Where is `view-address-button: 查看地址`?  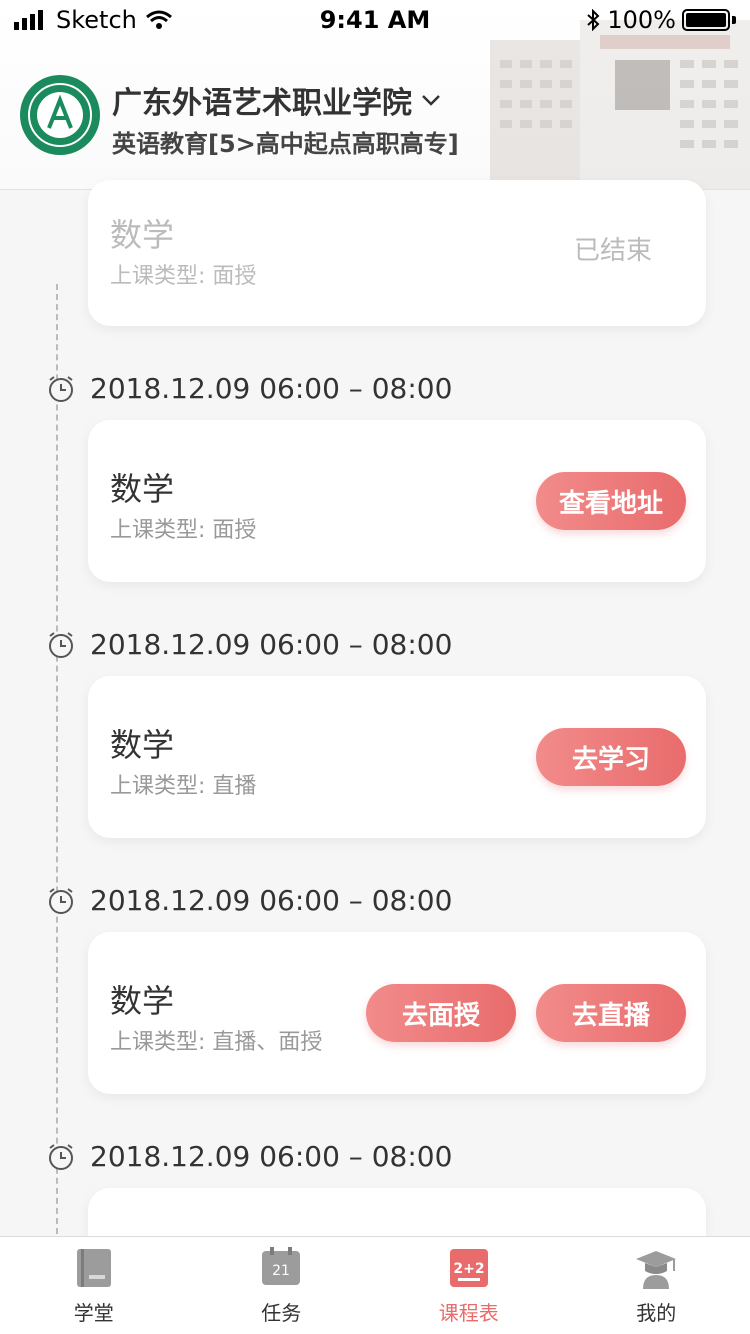 view-address-button: 查看地址 is located at coordinates (611, 501).